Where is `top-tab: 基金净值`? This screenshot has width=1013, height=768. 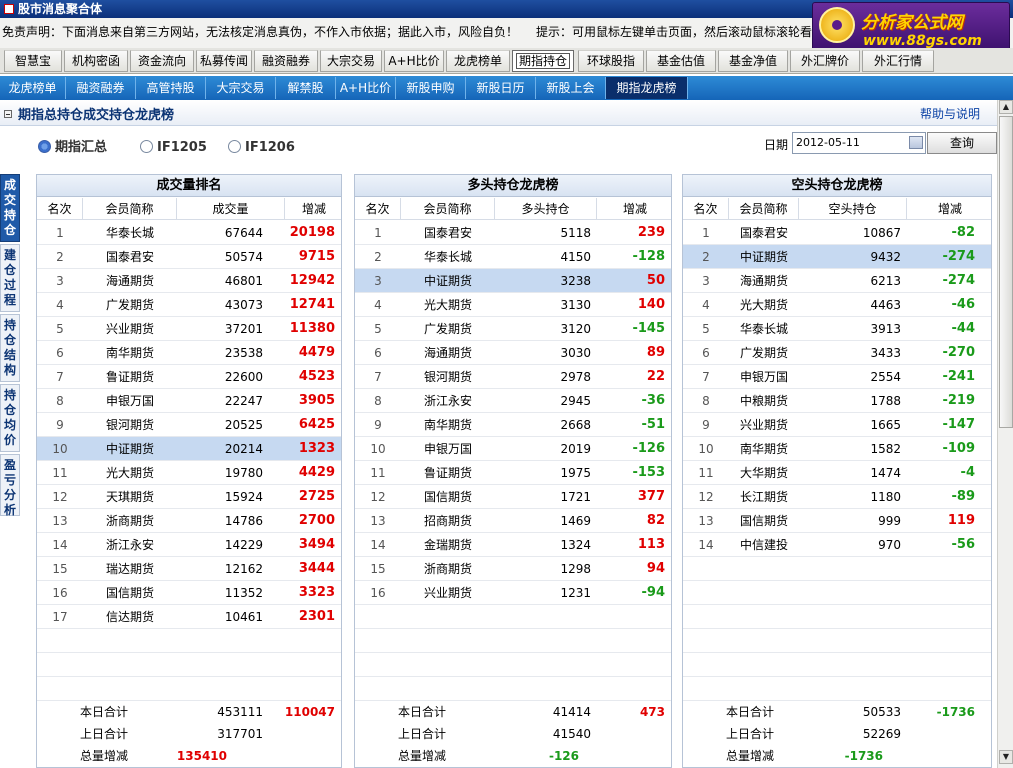
top-tab: 基金净值 is located at coordinates (753, 61).